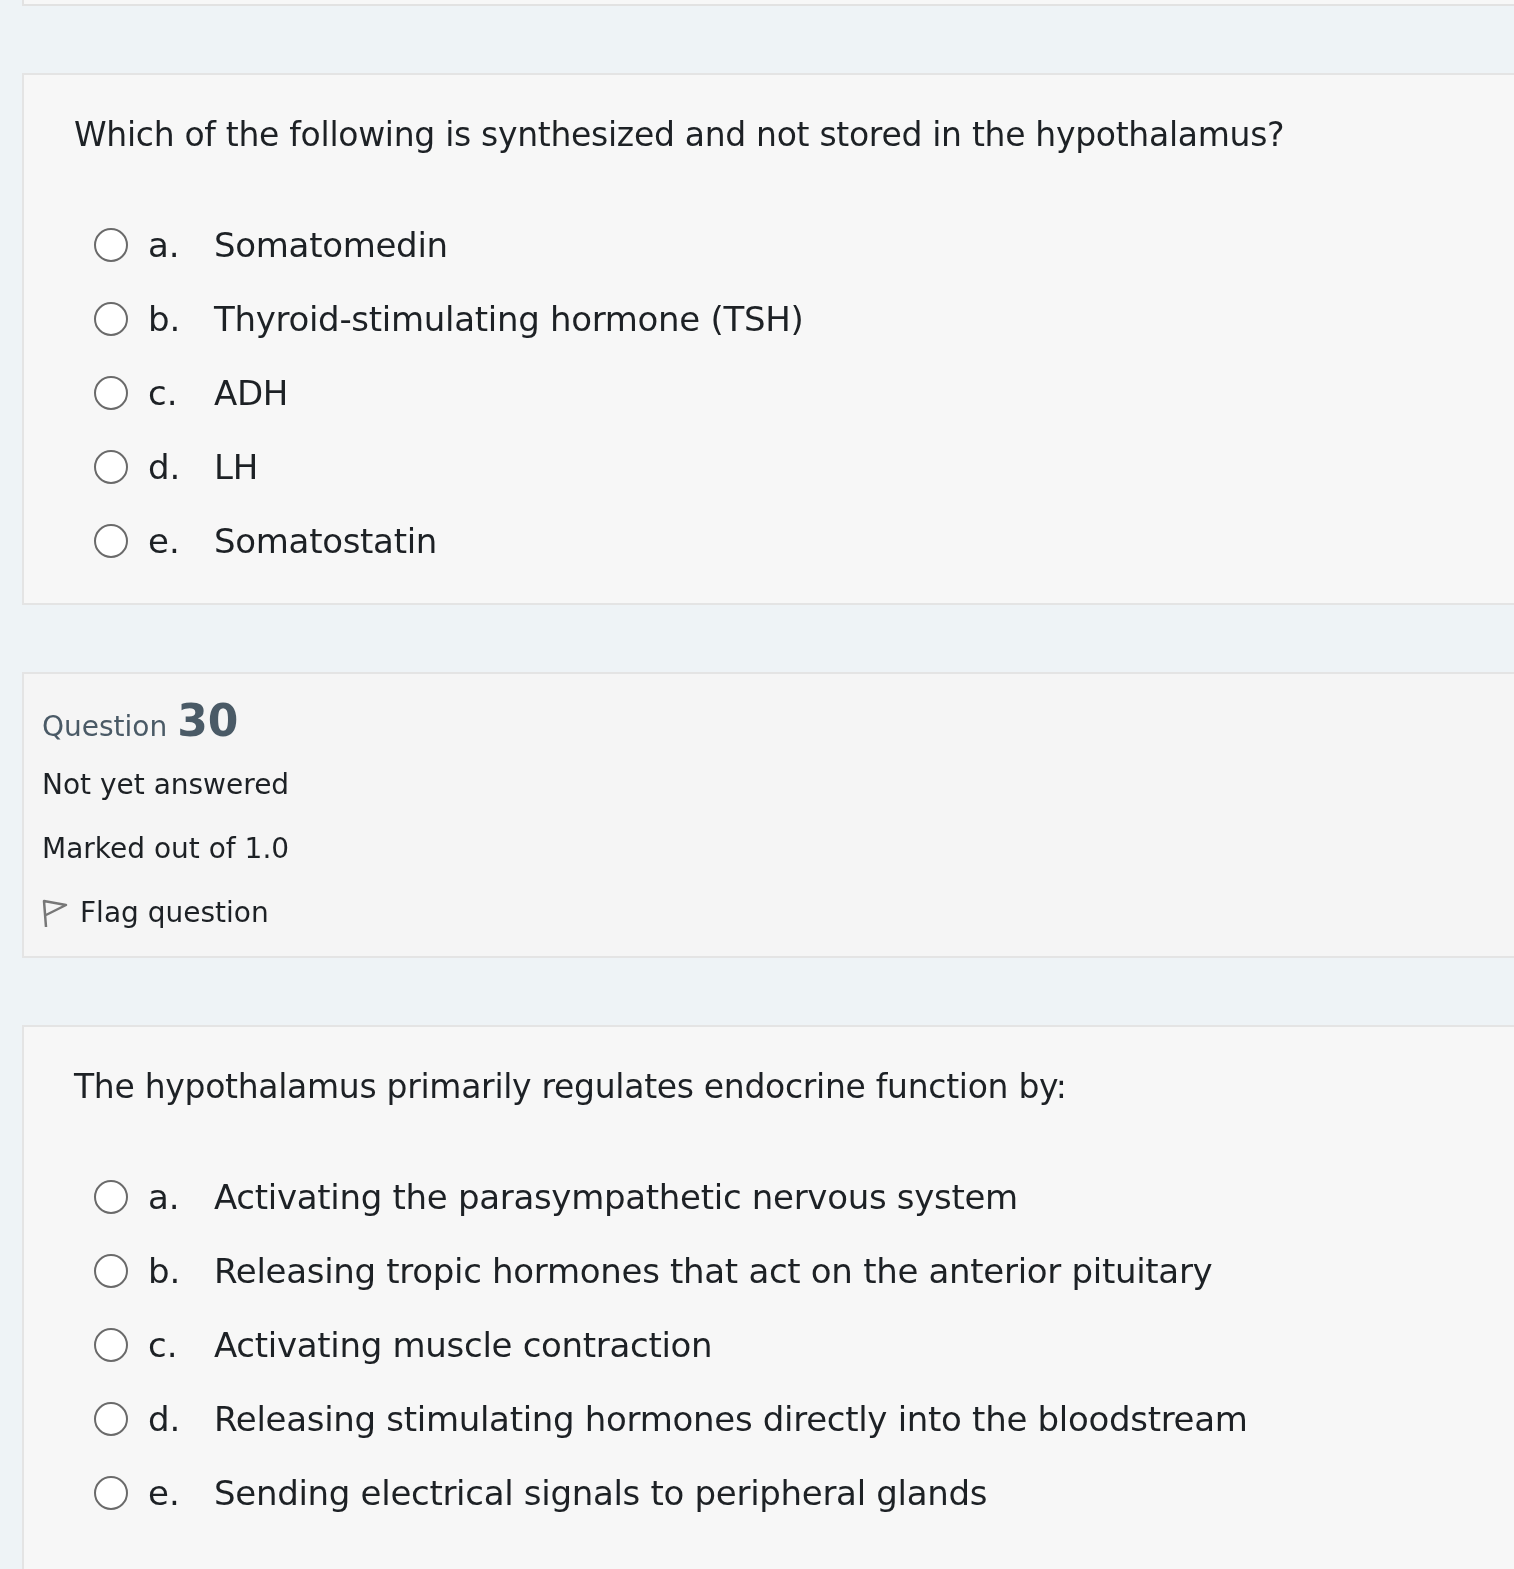 This screenshot has height=1569, width=1514. What do you see at coordinates (331, 245) in the screenshot?
I see `option-label: Somatomedin` at bounding box center [331, 245].